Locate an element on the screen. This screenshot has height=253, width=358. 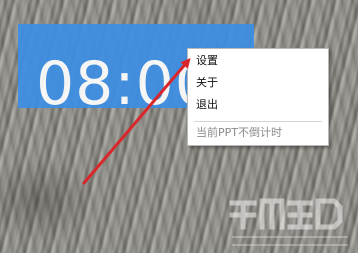
menu-separator is located at coordinates (258, 121).